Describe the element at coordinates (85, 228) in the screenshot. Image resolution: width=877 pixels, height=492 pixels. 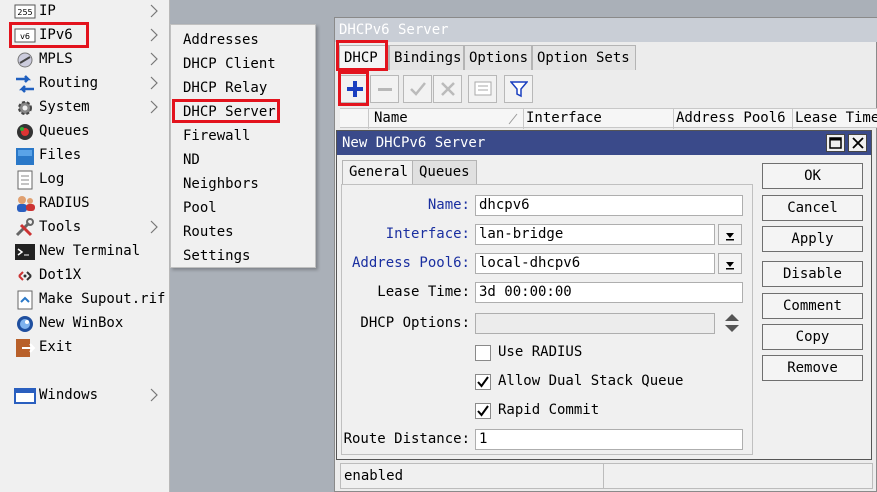
I see `sidebar-item-tools: Tools` at that location.